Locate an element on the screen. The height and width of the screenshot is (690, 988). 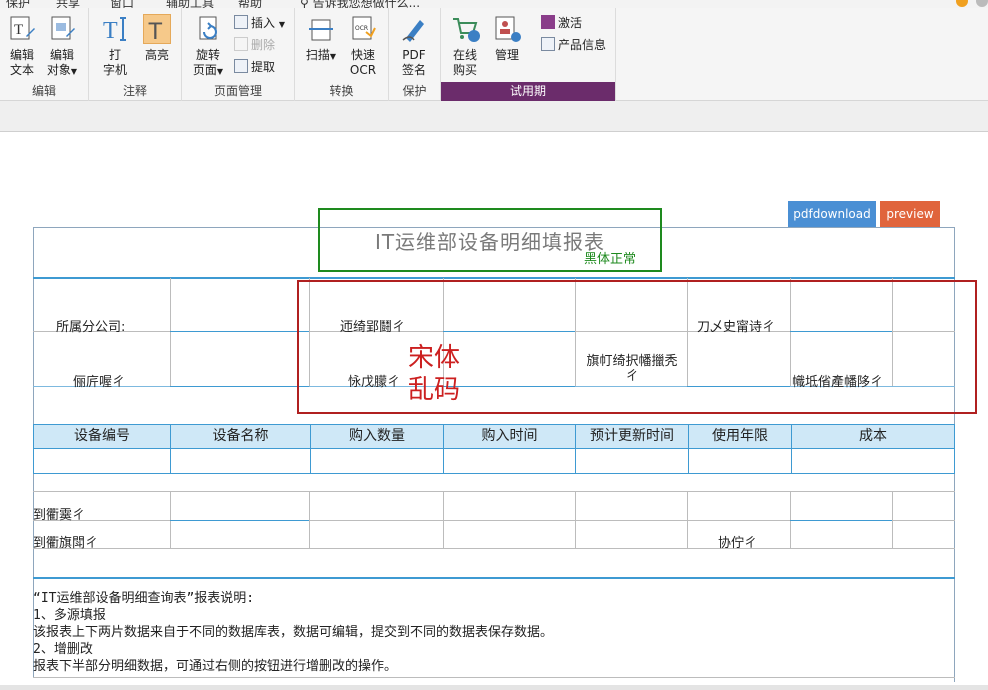
group-edit: T 编辑 文本 编辑 对象▼ 编辑 is located at coordinates (44, 54).